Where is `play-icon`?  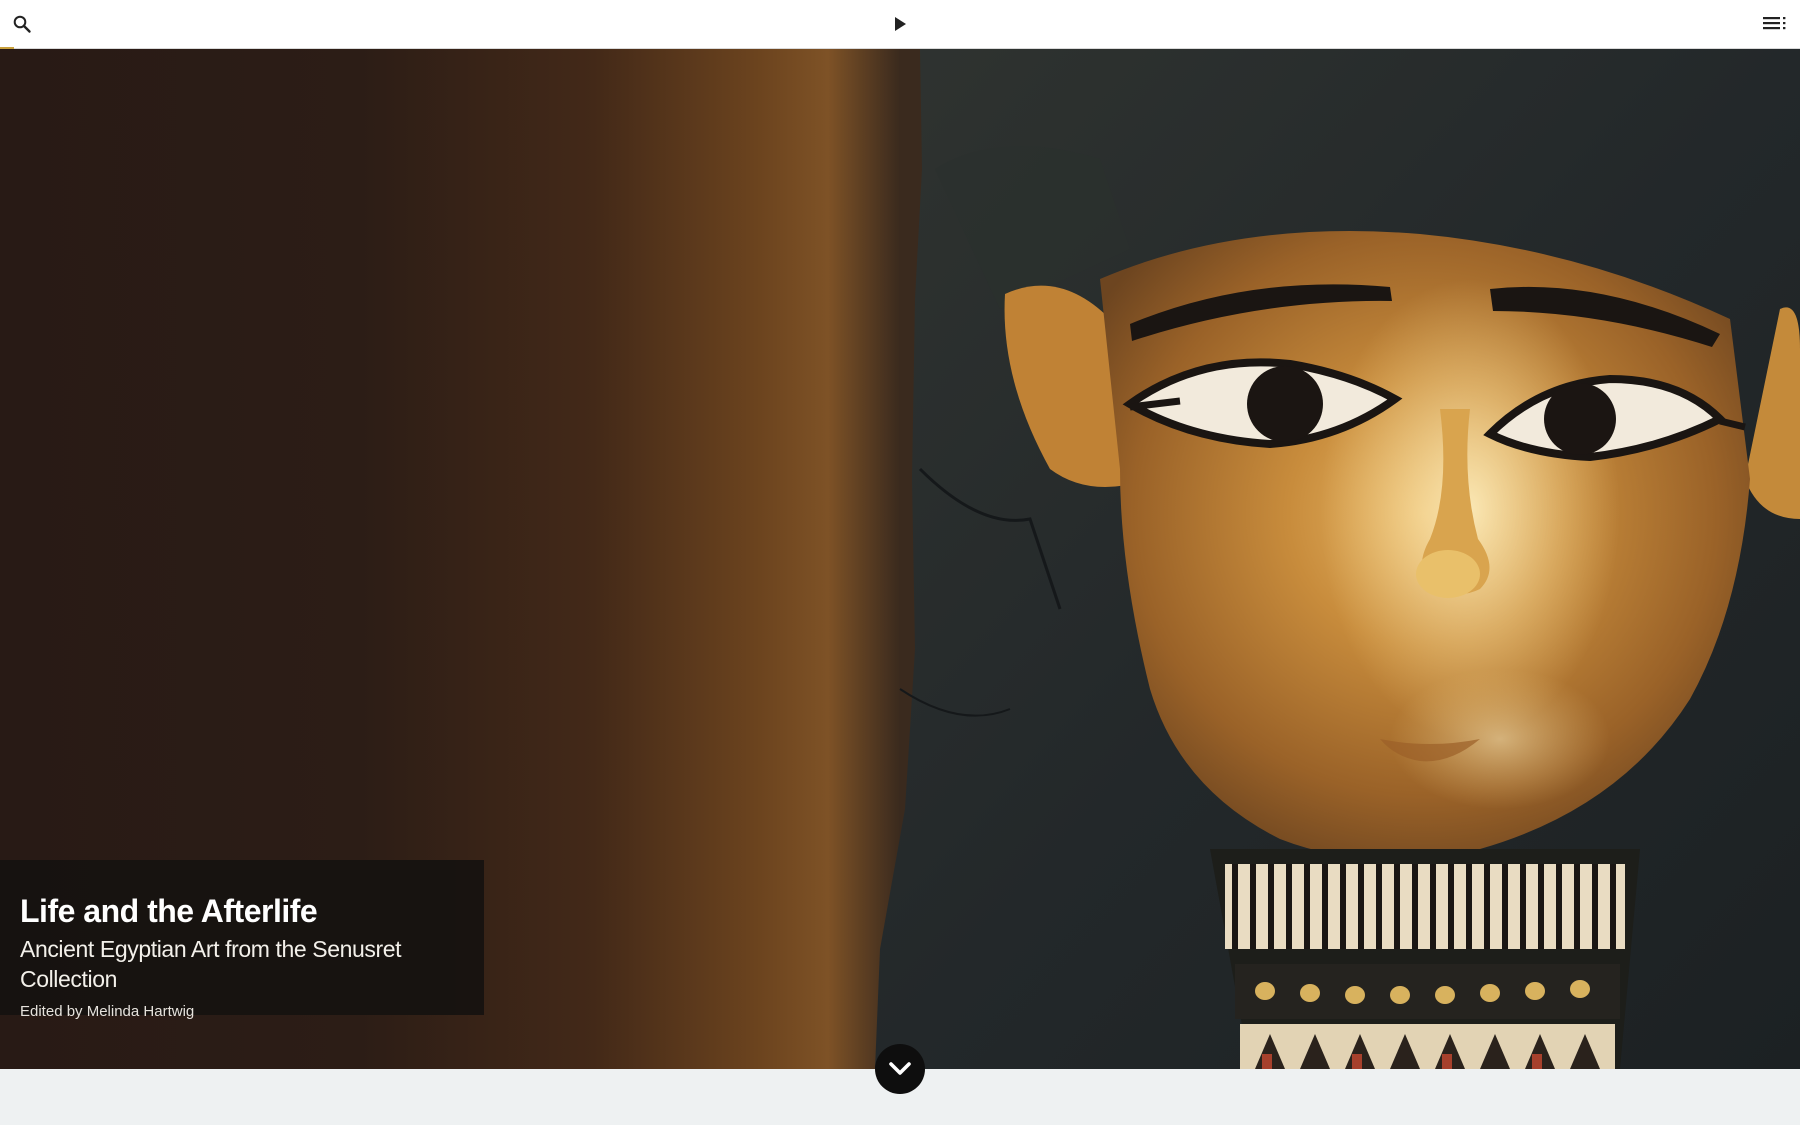
play-icon is located at coordinates (900, 24).